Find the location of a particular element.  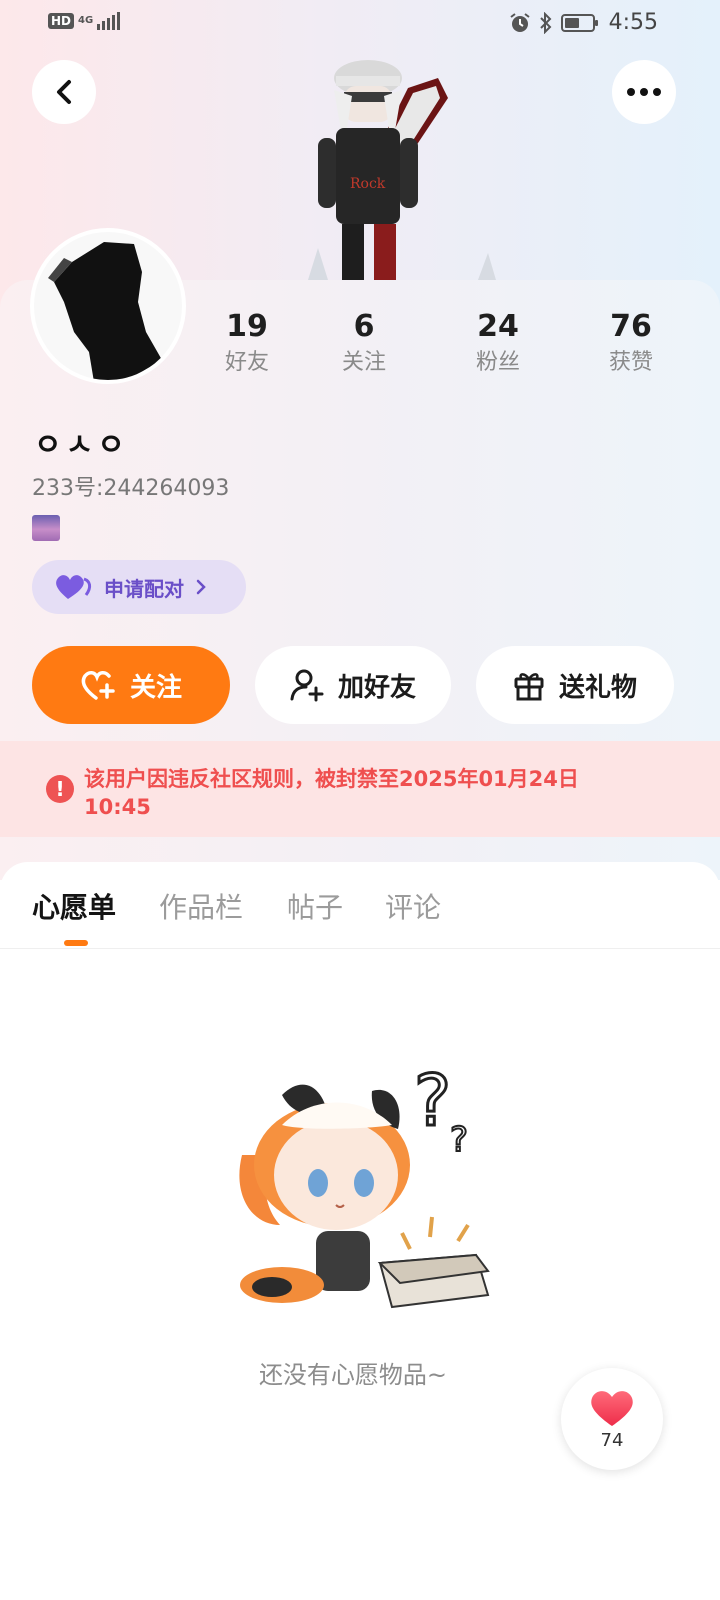

heart-plus-icon is located at coordinates (98, 685).